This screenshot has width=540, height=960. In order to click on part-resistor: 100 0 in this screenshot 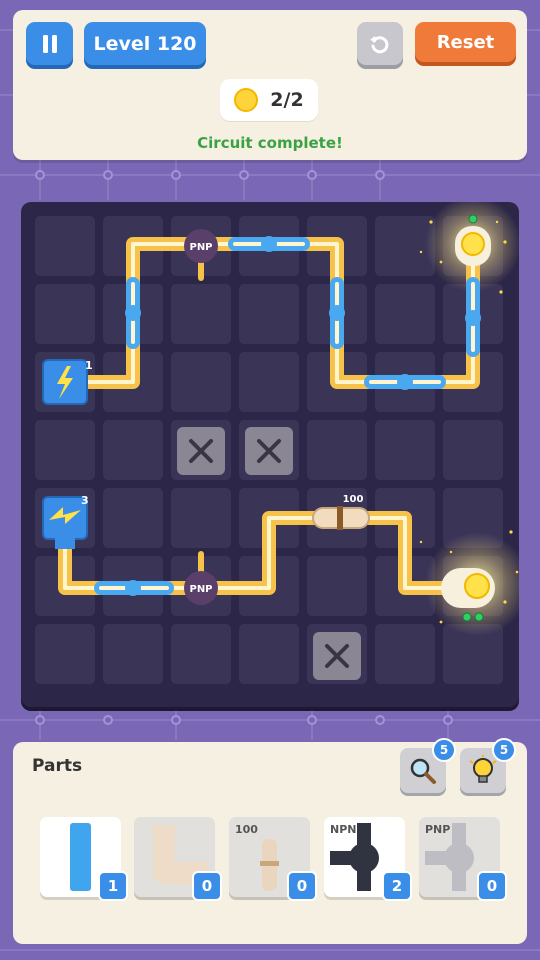, I will do `click(273, 859)`.